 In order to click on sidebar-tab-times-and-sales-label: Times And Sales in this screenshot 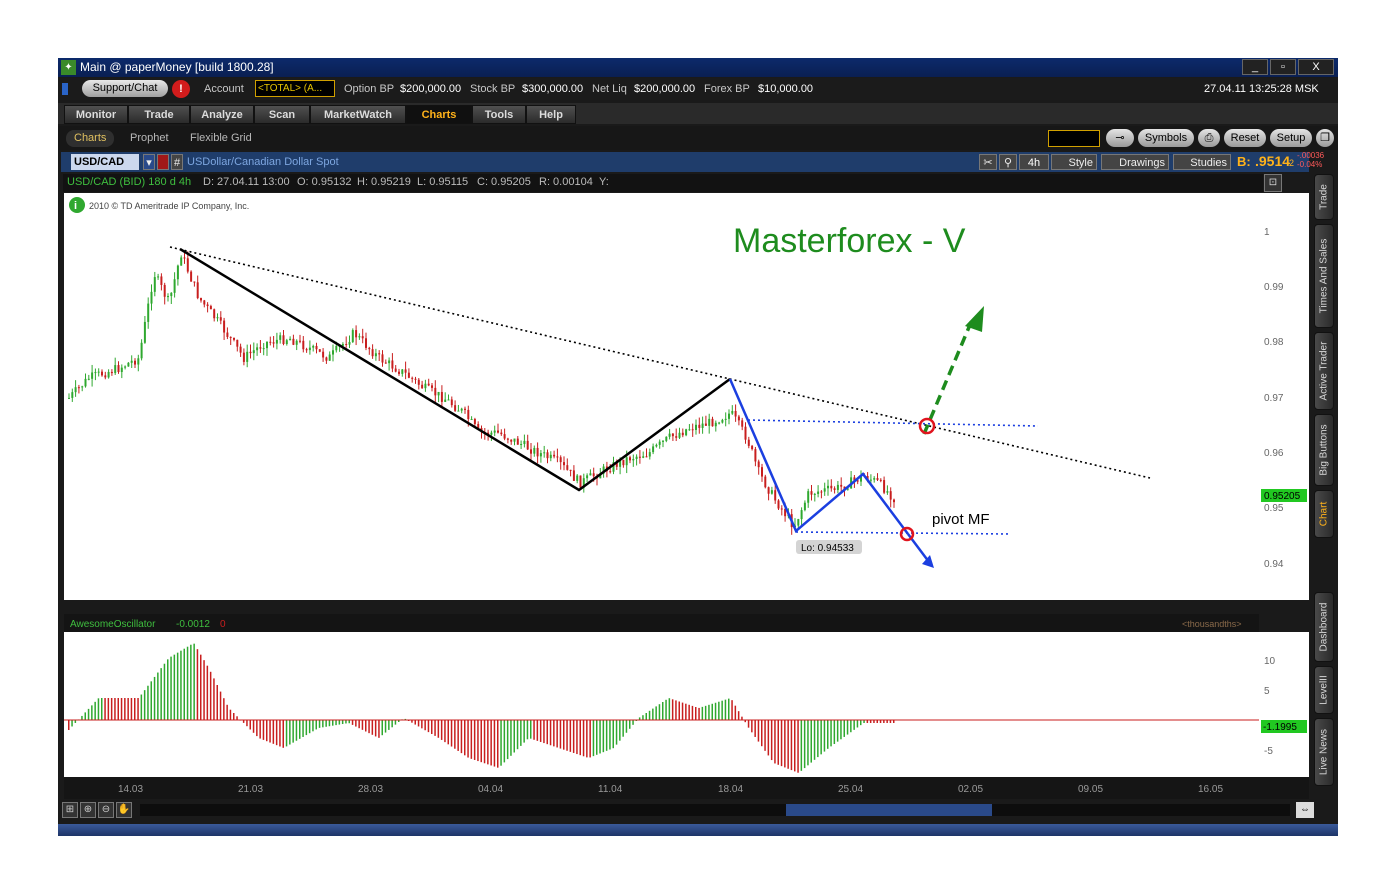, I will do `click(1324, 276)`.